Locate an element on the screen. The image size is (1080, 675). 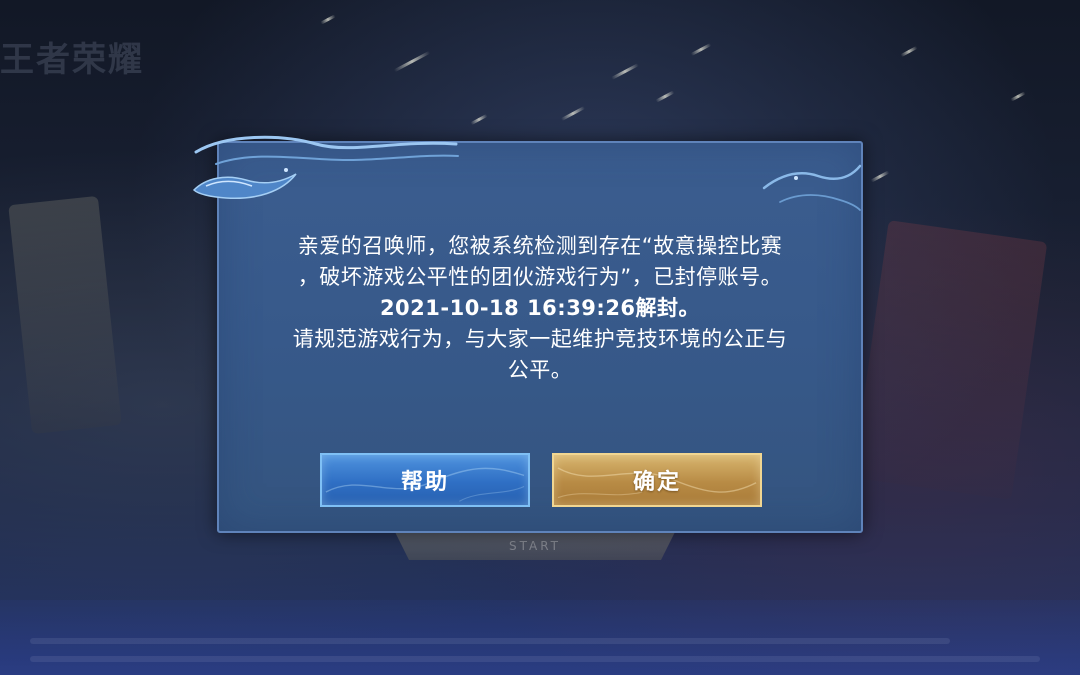
help-button: 帮助 is located at coordinates (425, 480).